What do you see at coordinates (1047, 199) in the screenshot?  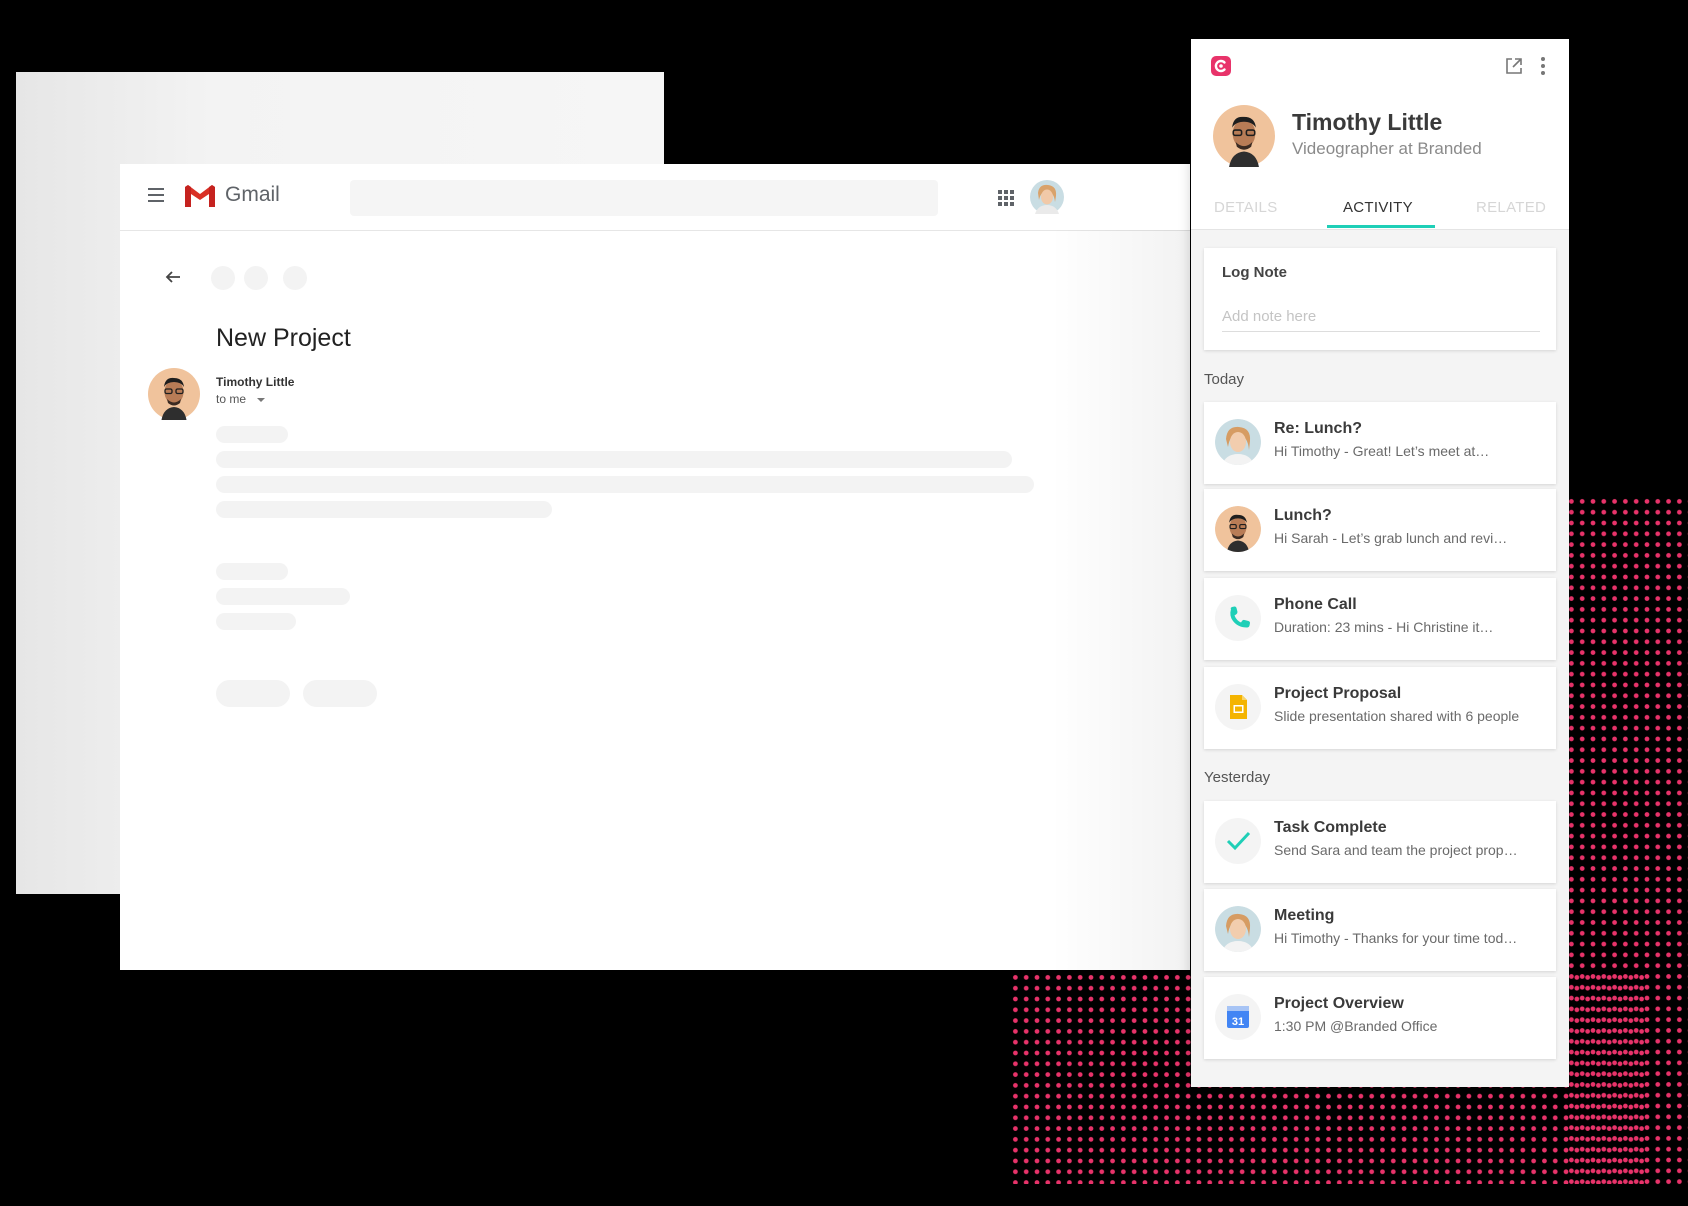 I see `account-avatar` at bounding box center [1047, 199].